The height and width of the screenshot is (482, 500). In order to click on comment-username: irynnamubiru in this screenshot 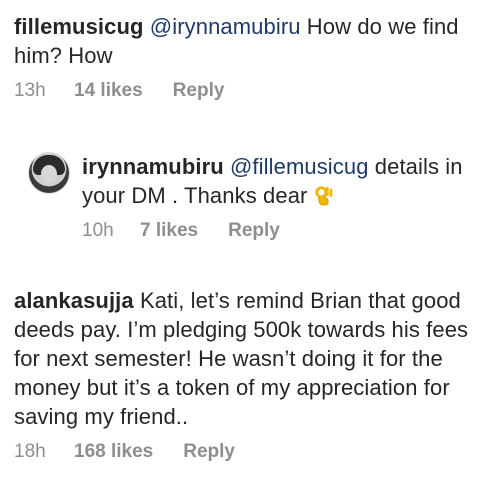, I will do `click(153, 166)`.